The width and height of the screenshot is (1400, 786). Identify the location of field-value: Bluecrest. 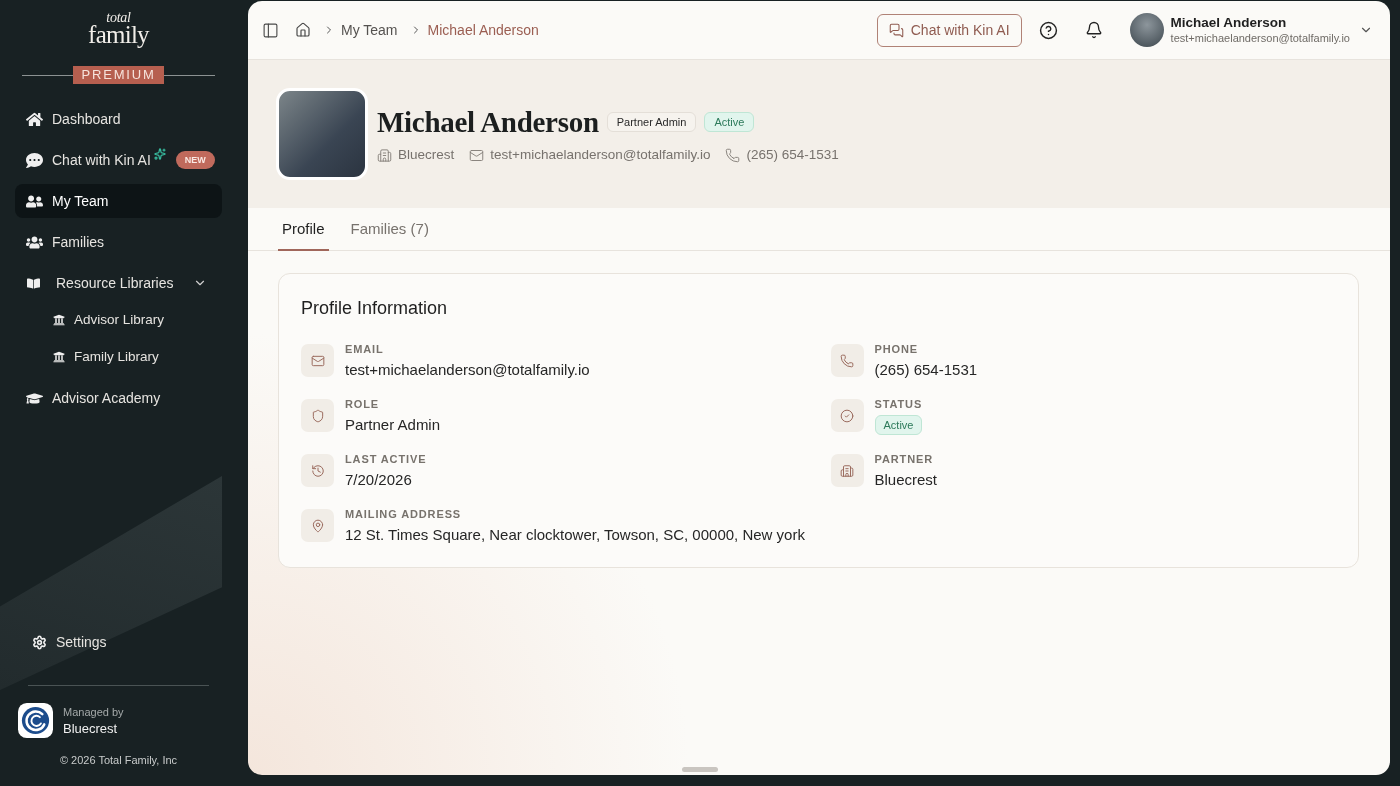
(906, 480).